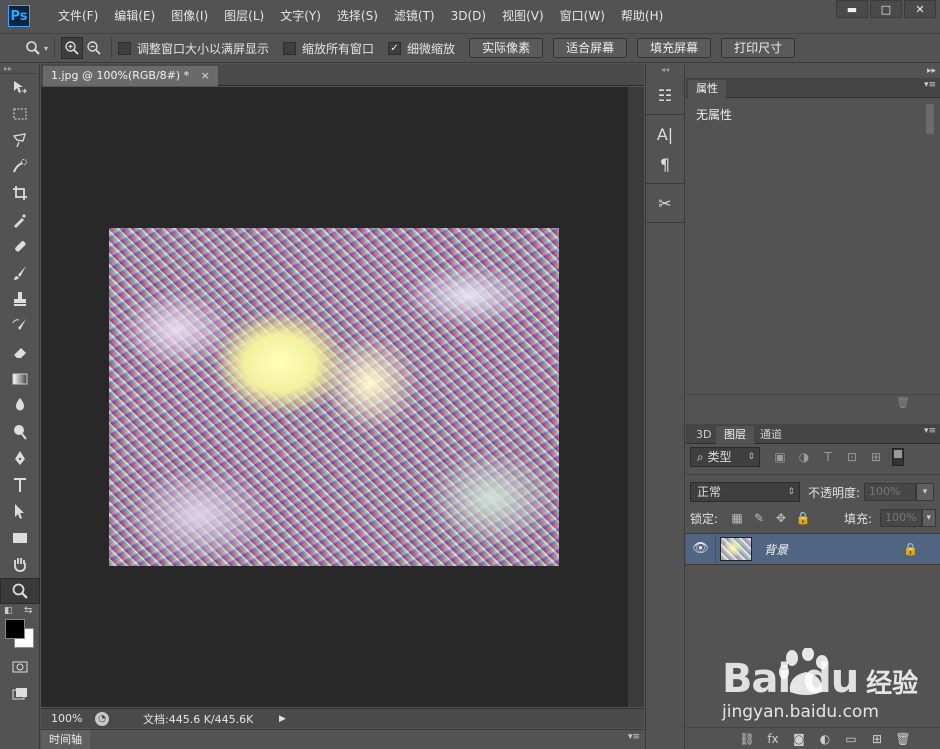 This screenshot has width=940, height=749. Describe the element at coordinates (94, 48) in the screenshot. I see `zoom-out-icon` at that location.